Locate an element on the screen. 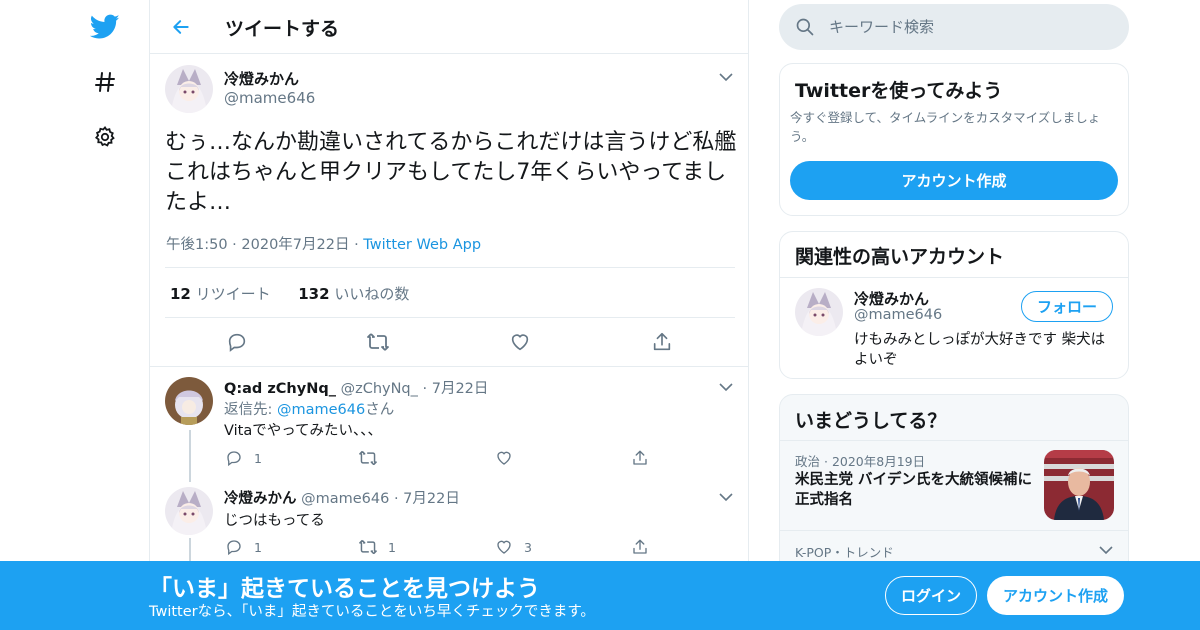 This screenshot has width=1200, height=630. tweet-date: 2020年7月22日 is located at coordinates (295, 245).